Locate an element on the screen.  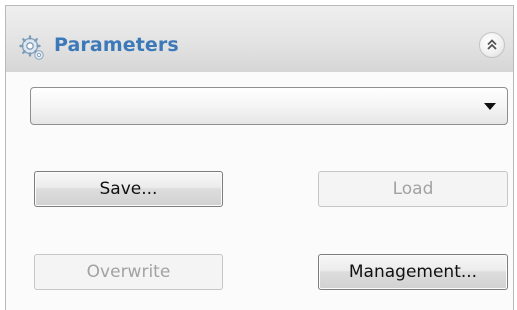
overwrite-button: Overwrite is located at coordinates (128, 272).